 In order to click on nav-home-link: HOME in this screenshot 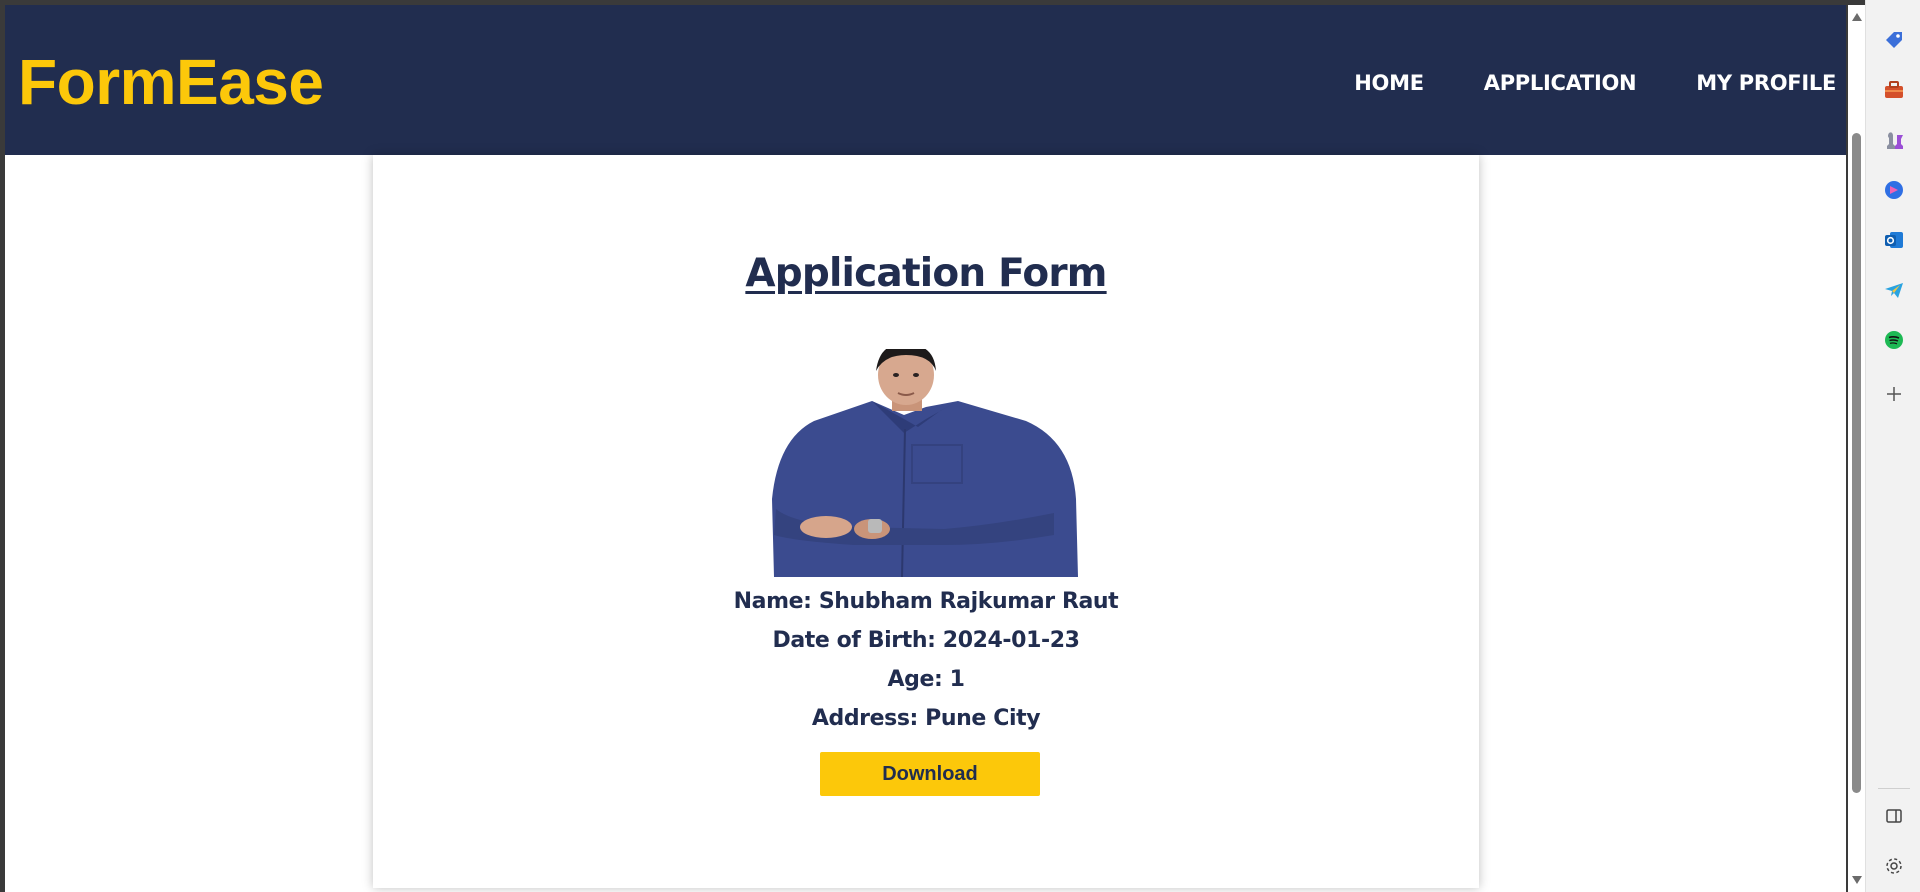, I will do `click(1389, 83)`.